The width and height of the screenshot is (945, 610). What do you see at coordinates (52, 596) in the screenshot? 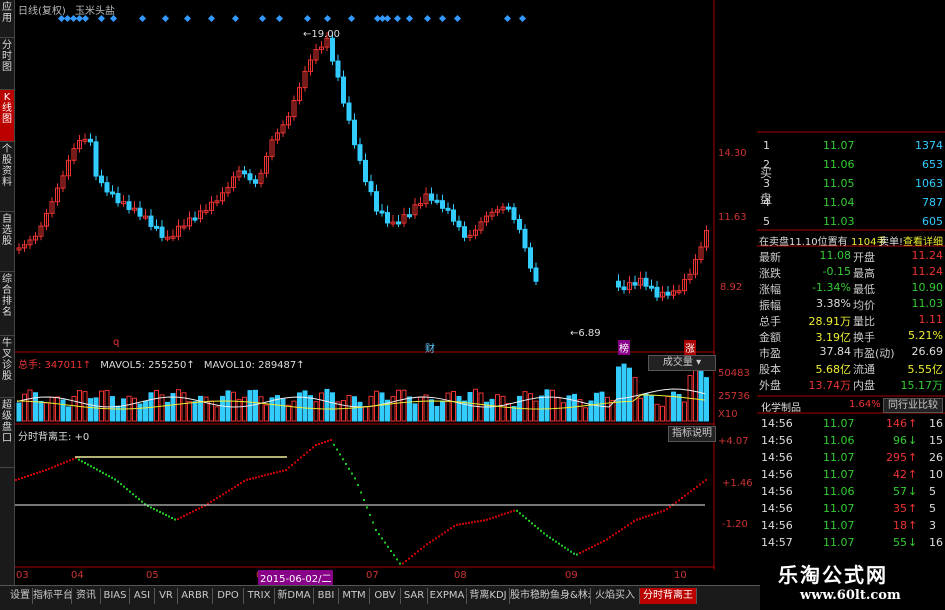
I see `indicator-tab: 指标平台` at bounding box center [52, 596].